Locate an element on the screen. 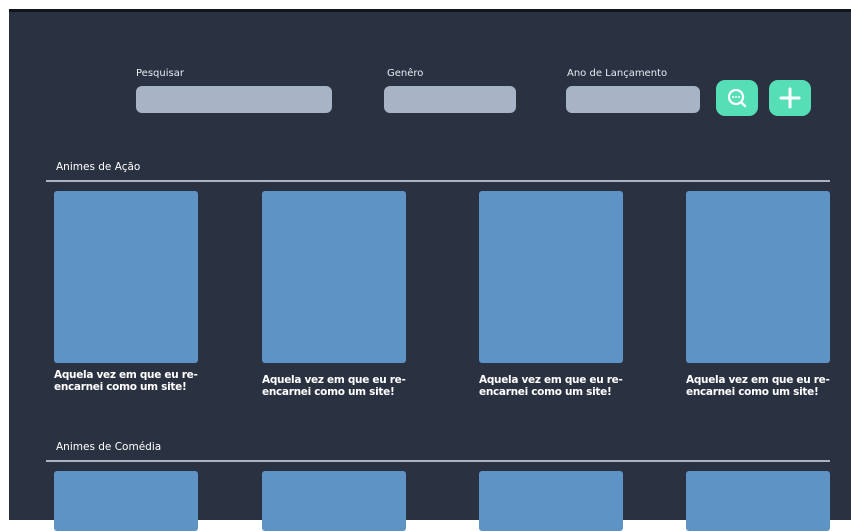 Image resolution: width=851 pixels, height=531 pixels. add-button is located at coordinates (790, 98).